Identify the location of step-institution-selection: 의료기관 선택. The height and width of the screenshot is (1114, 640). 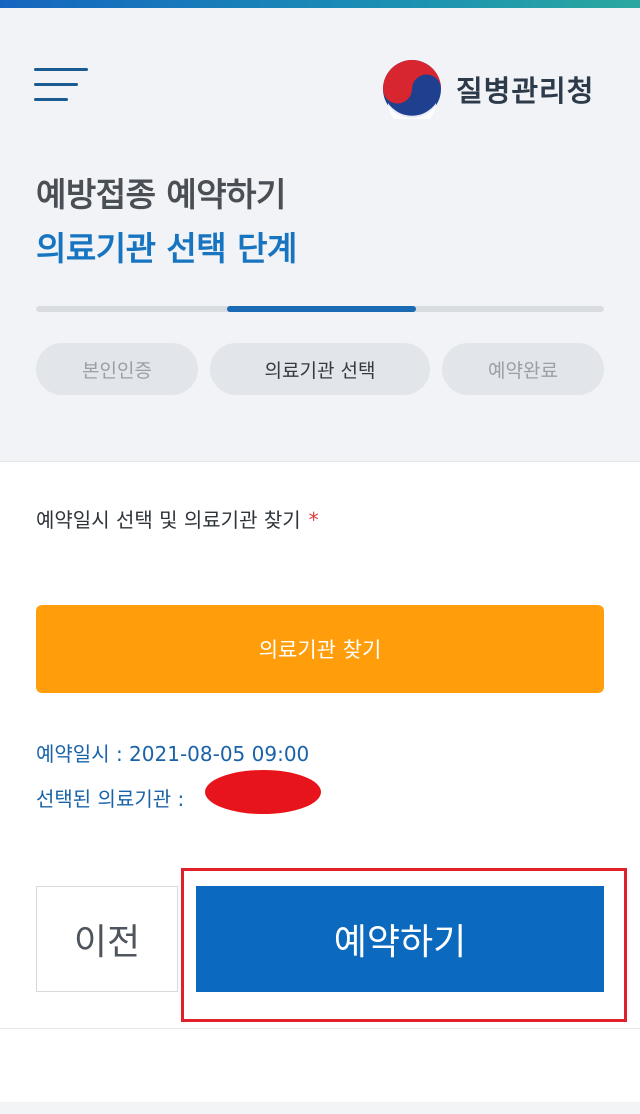
(320, 369).